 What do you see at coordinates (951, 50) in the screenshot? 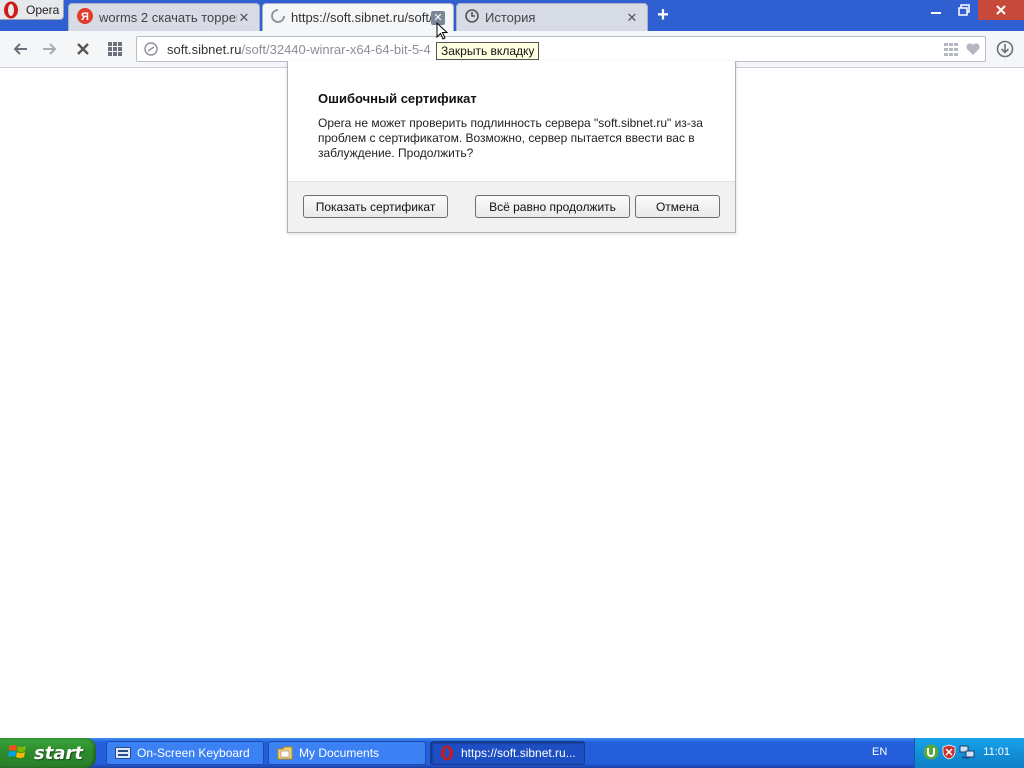
I see `stash-grid-icon` at bounding box center [951, 50].